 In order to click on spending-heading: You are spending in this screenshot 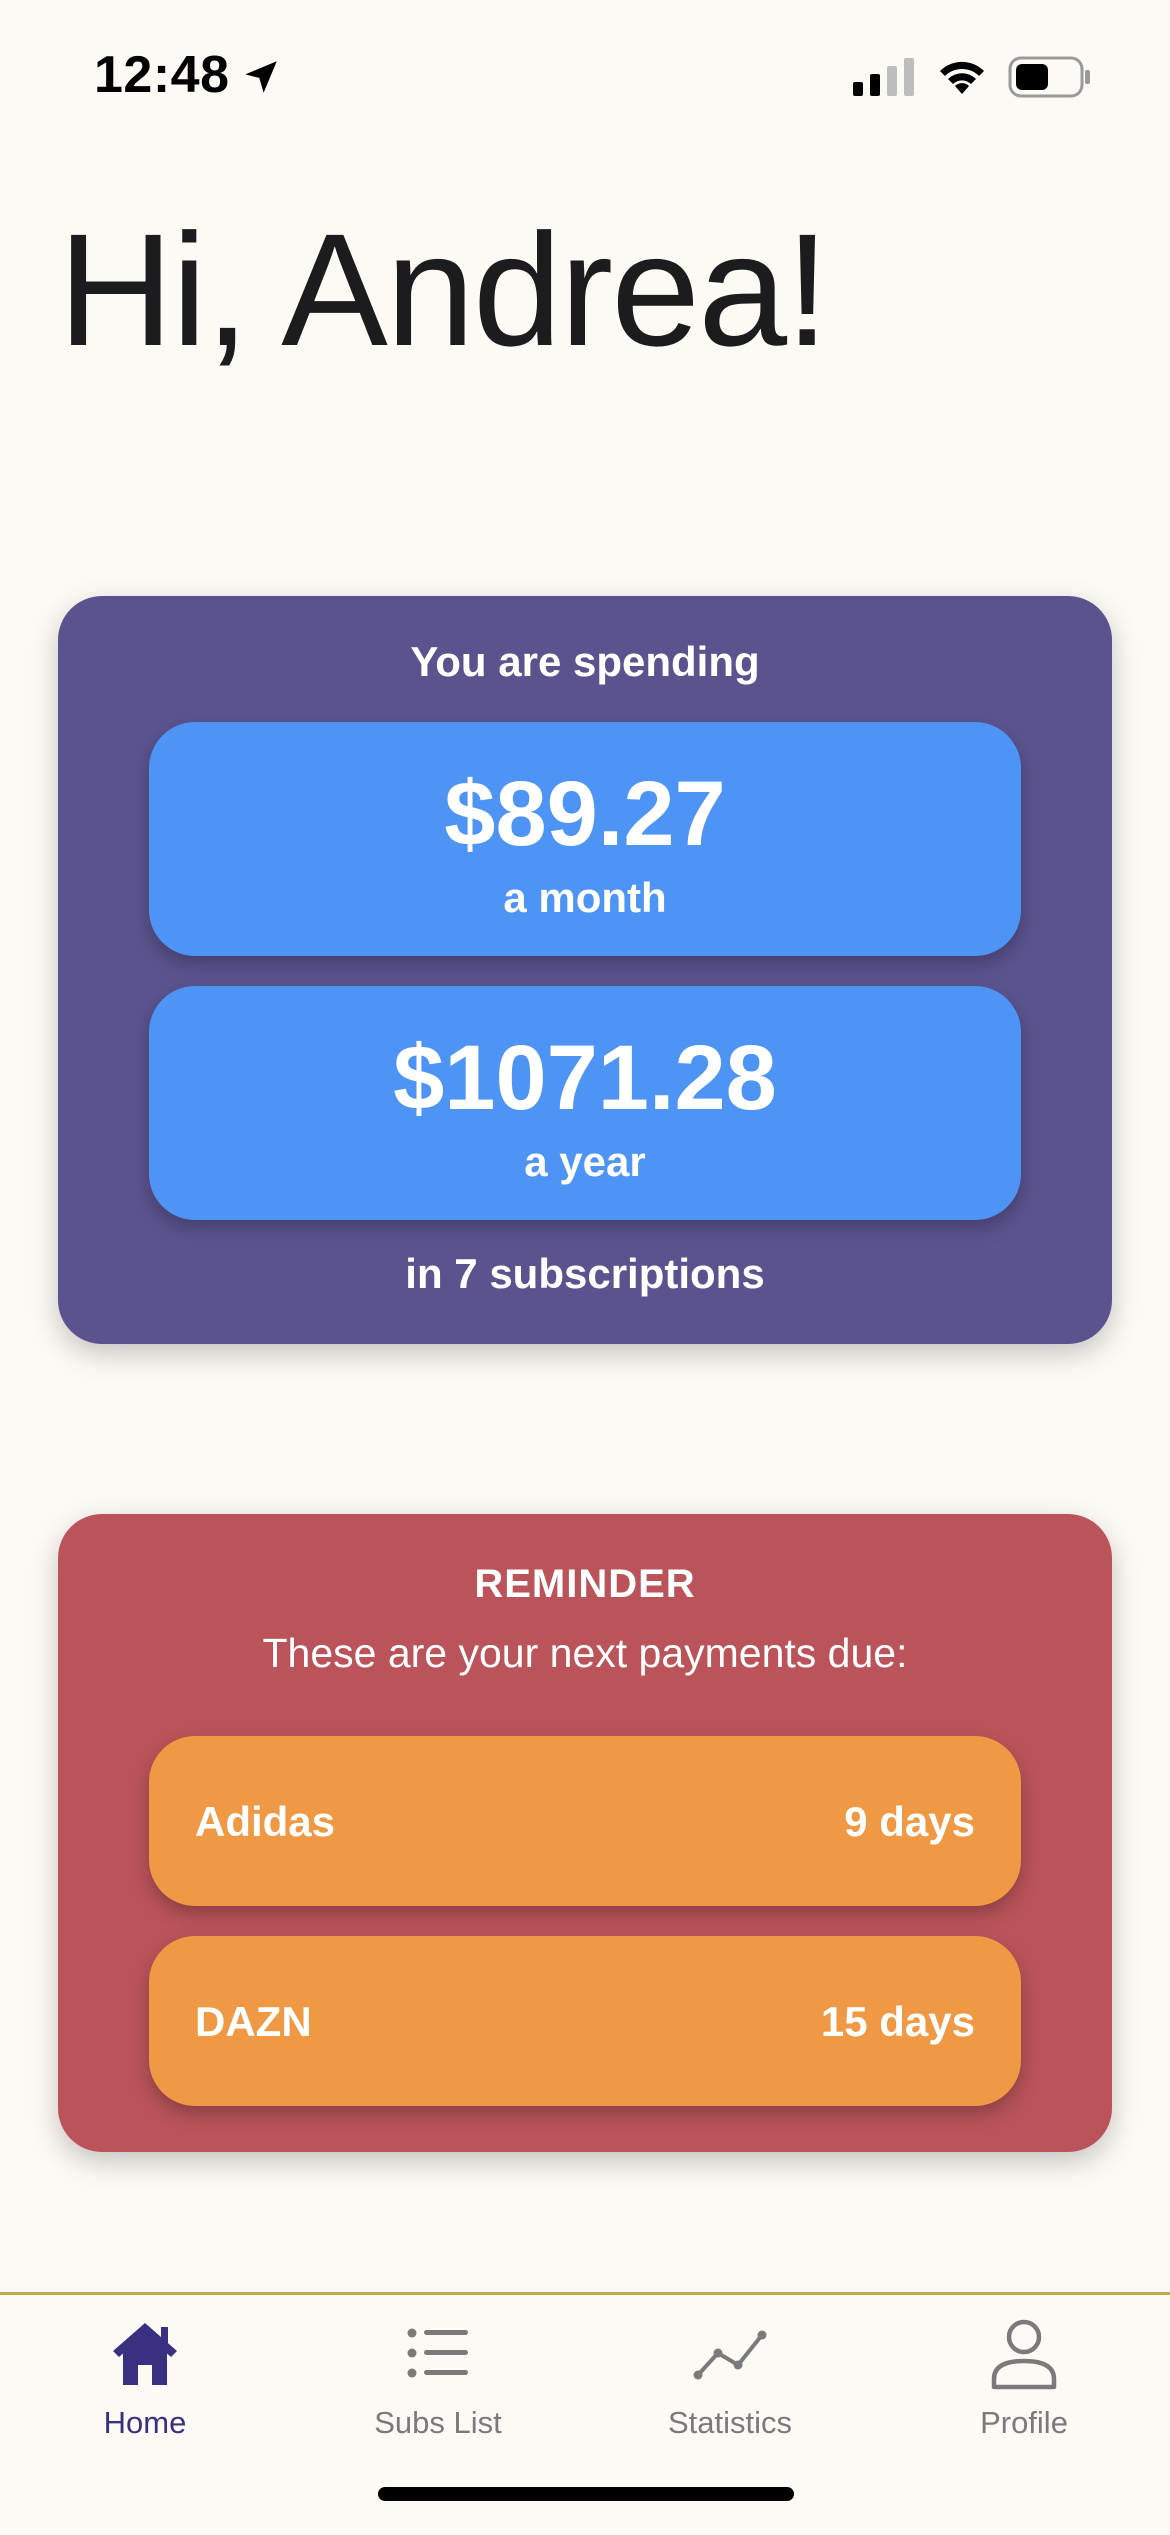, I will do `click(585, 661)`.